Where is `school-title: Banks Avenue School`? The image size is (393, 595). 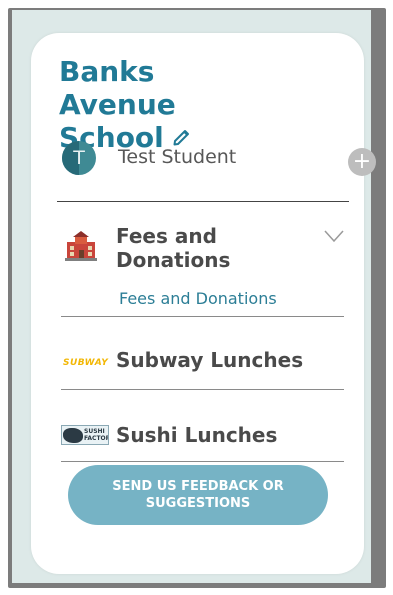 school-title: Banks Avenue School is located at coordinates (169, 104).